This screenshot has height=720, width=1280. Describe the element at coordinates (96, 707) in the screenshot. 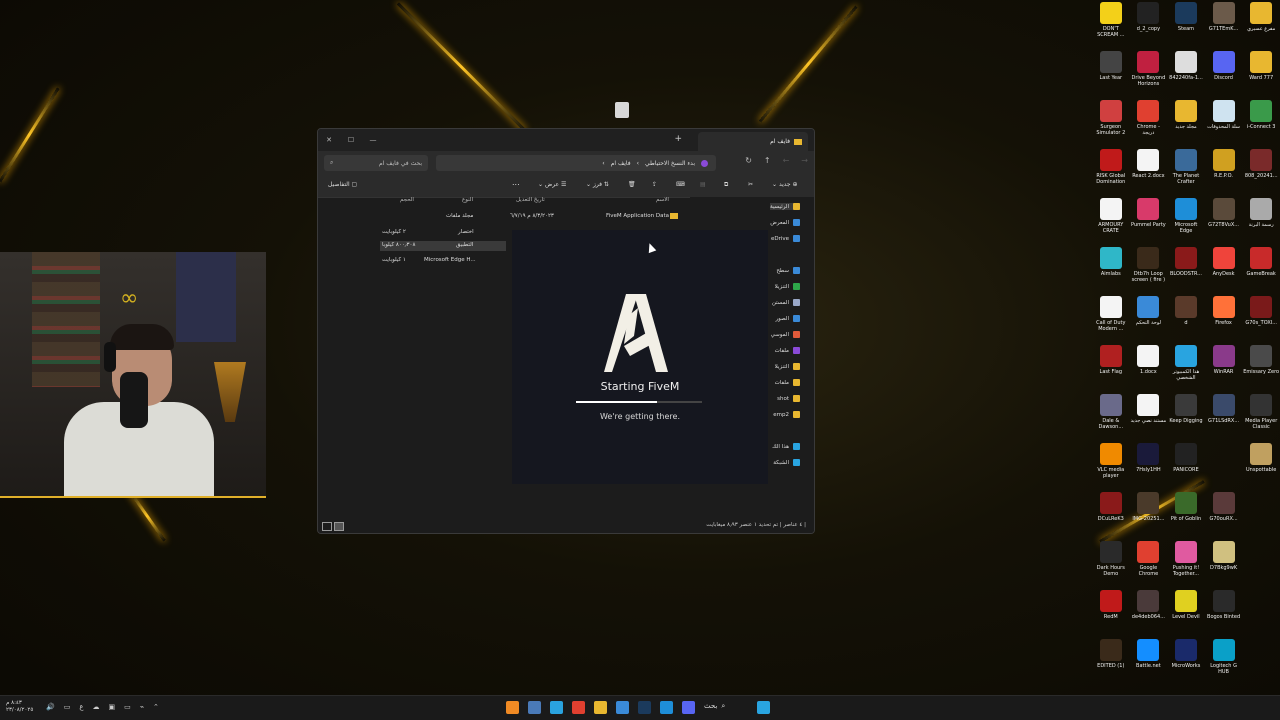

I see `onedrive-icon: ☁` at that location.